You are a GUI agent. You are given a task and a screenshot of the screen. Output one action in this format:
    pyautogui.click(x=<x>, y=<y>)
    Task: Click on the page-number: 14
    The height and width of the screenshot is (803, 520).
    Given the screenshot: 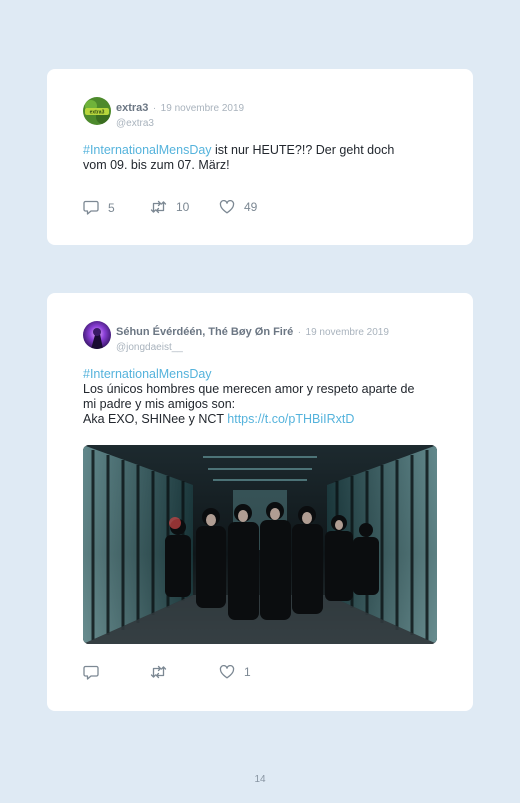 What is the action you would take?
    pyautogui.click(x=260, y=779)
    